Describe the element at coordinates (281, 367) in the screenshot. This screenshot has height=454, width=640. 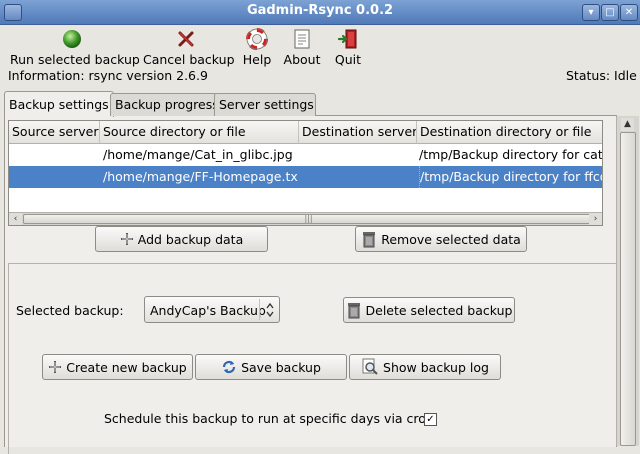
I see `save-backup-label: Save backup` at that location.